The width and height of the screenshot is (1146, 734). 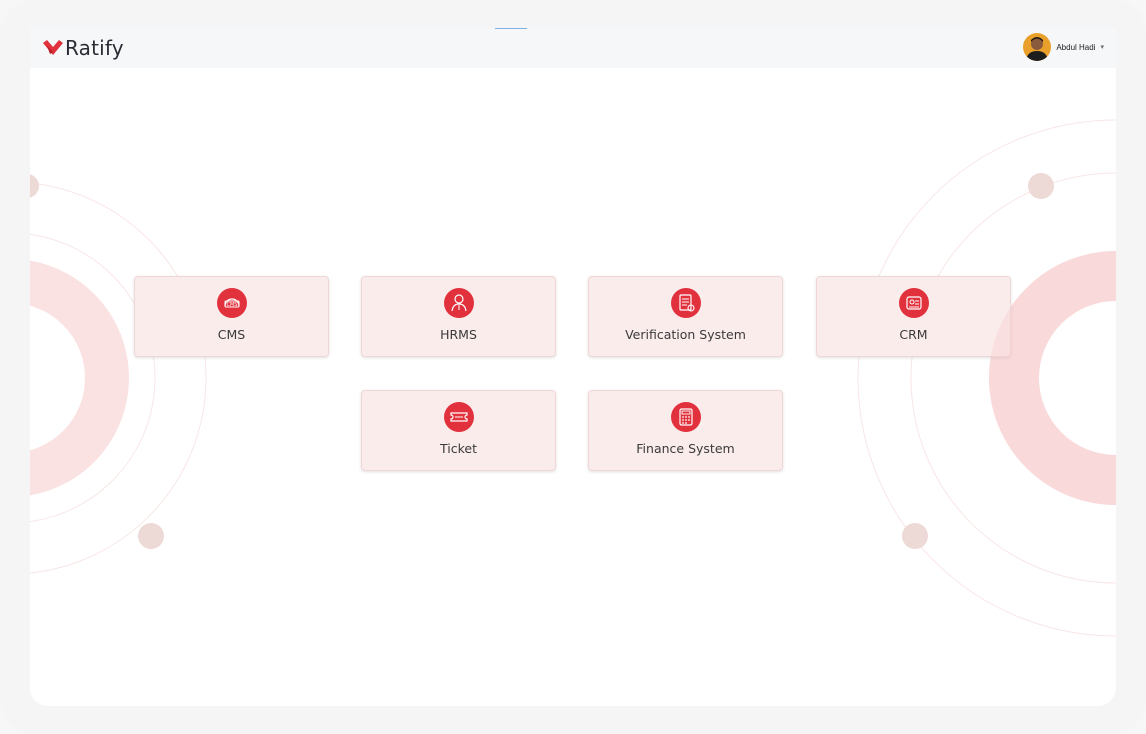 I want to click on verification-document-icon, so click(x=685, y=303).